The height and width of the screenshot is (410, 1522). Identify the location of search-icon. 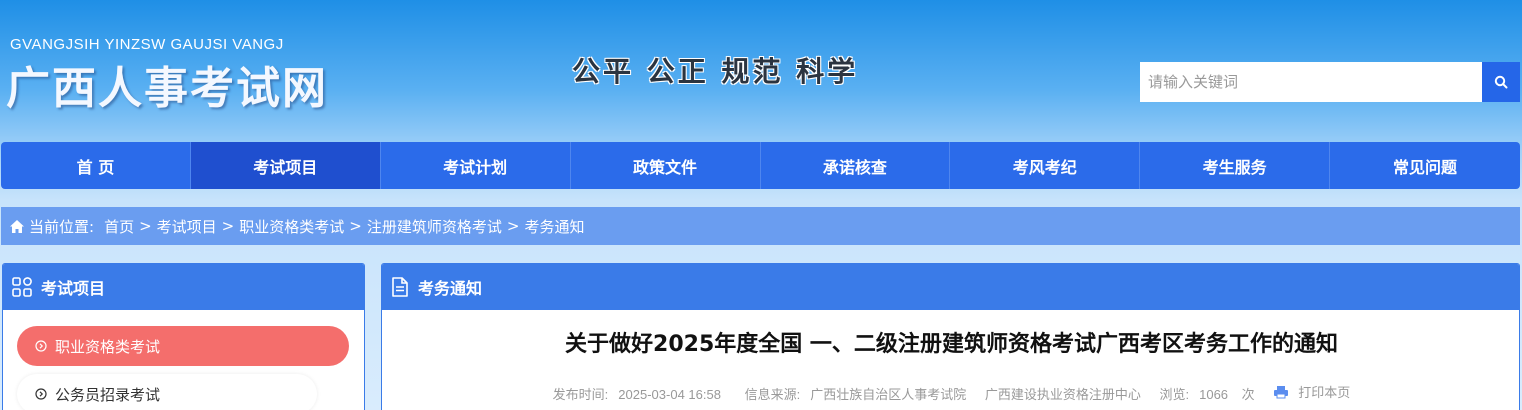
(1501, 82).